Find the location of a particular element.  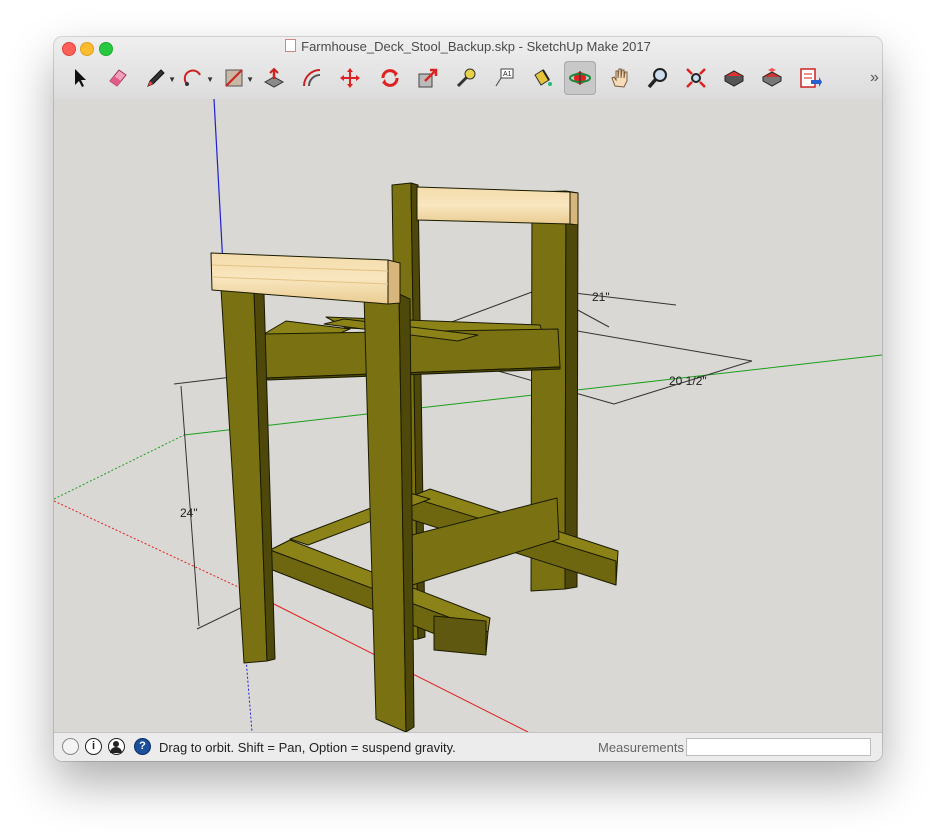

zoom-tool-icon is located at coordinates (658, 78).